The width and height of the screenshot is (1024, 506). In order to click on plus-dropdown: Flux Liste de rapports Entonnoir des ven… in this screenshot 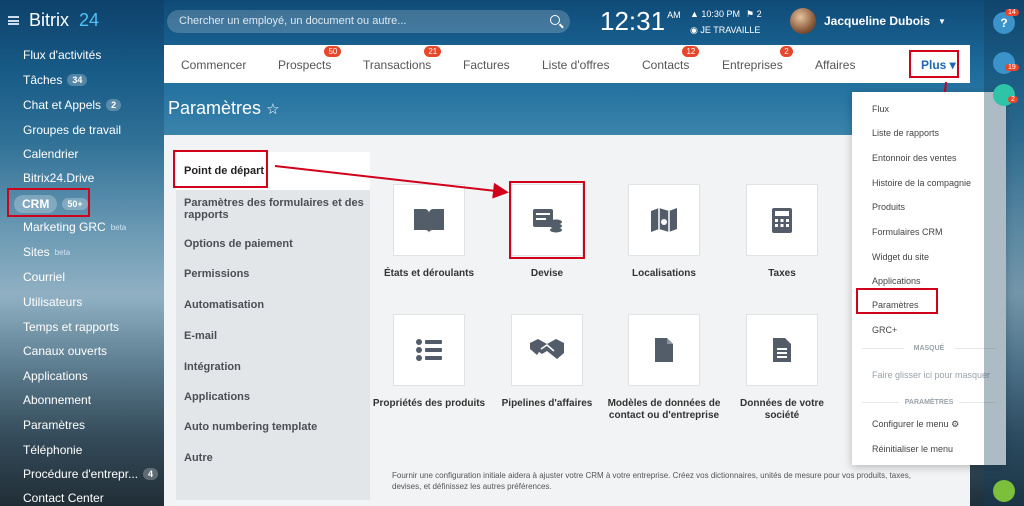, I will do `click(929, 278)`.